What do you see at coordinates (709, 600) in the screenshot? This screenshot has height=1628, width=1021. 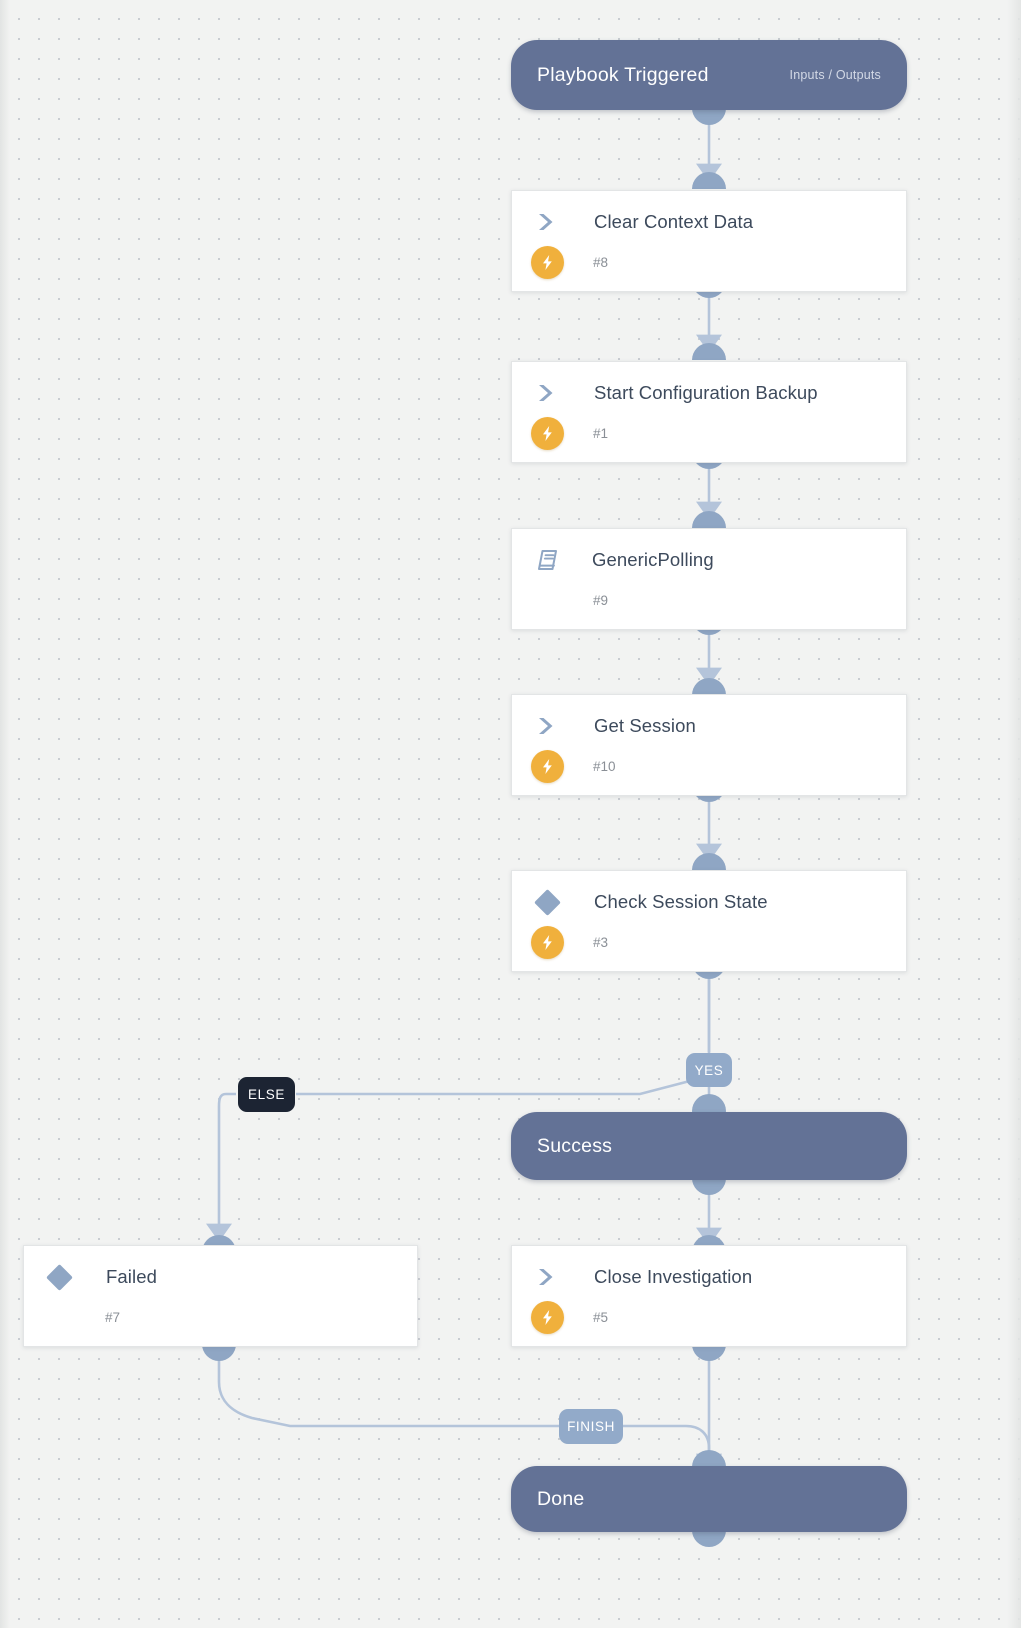 I see `card-footer: #9` at bounding box center [709, 600].